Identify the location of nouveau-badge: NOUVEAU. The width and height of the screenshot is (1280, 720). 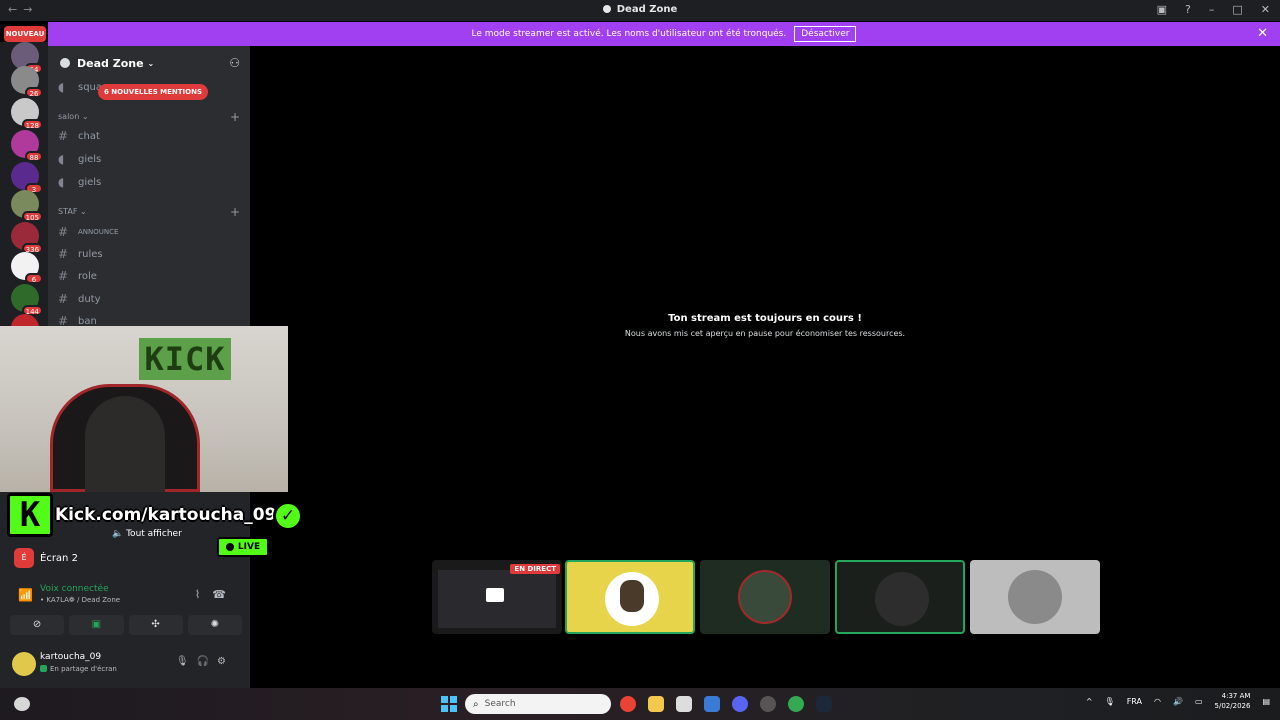
(25, 34).